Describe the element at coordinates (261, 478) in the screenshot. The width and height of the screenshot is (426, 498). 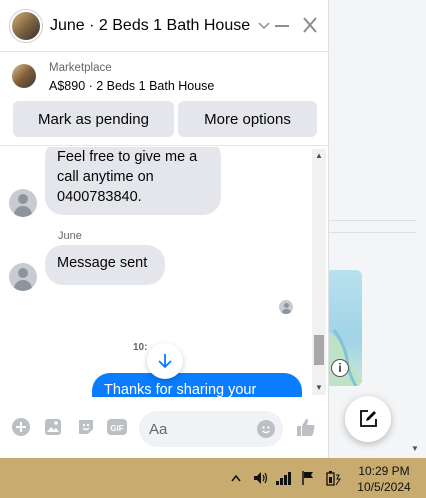
I see `volume-icon` at that location.